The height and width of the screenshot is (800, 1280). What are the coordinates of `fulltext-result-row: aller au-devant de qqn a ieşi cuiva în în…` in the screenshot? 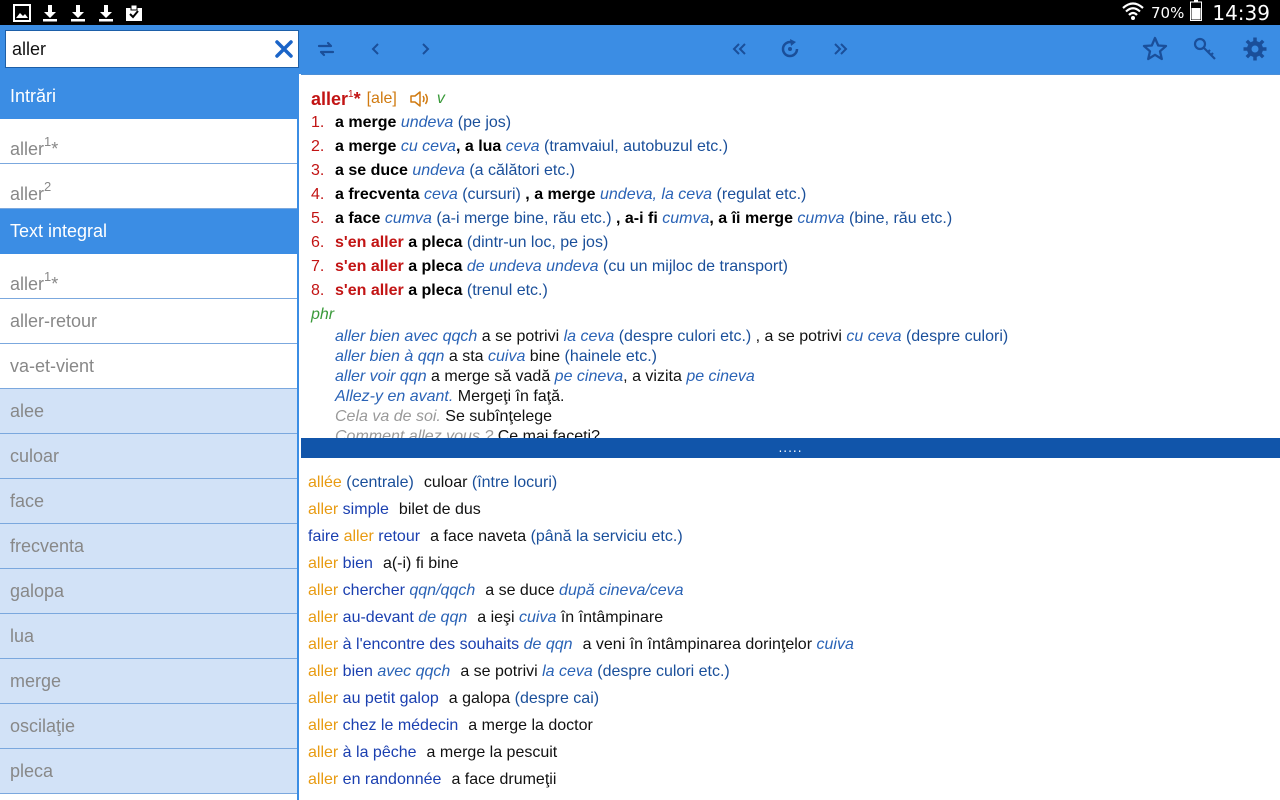 It's located at (794, 619).